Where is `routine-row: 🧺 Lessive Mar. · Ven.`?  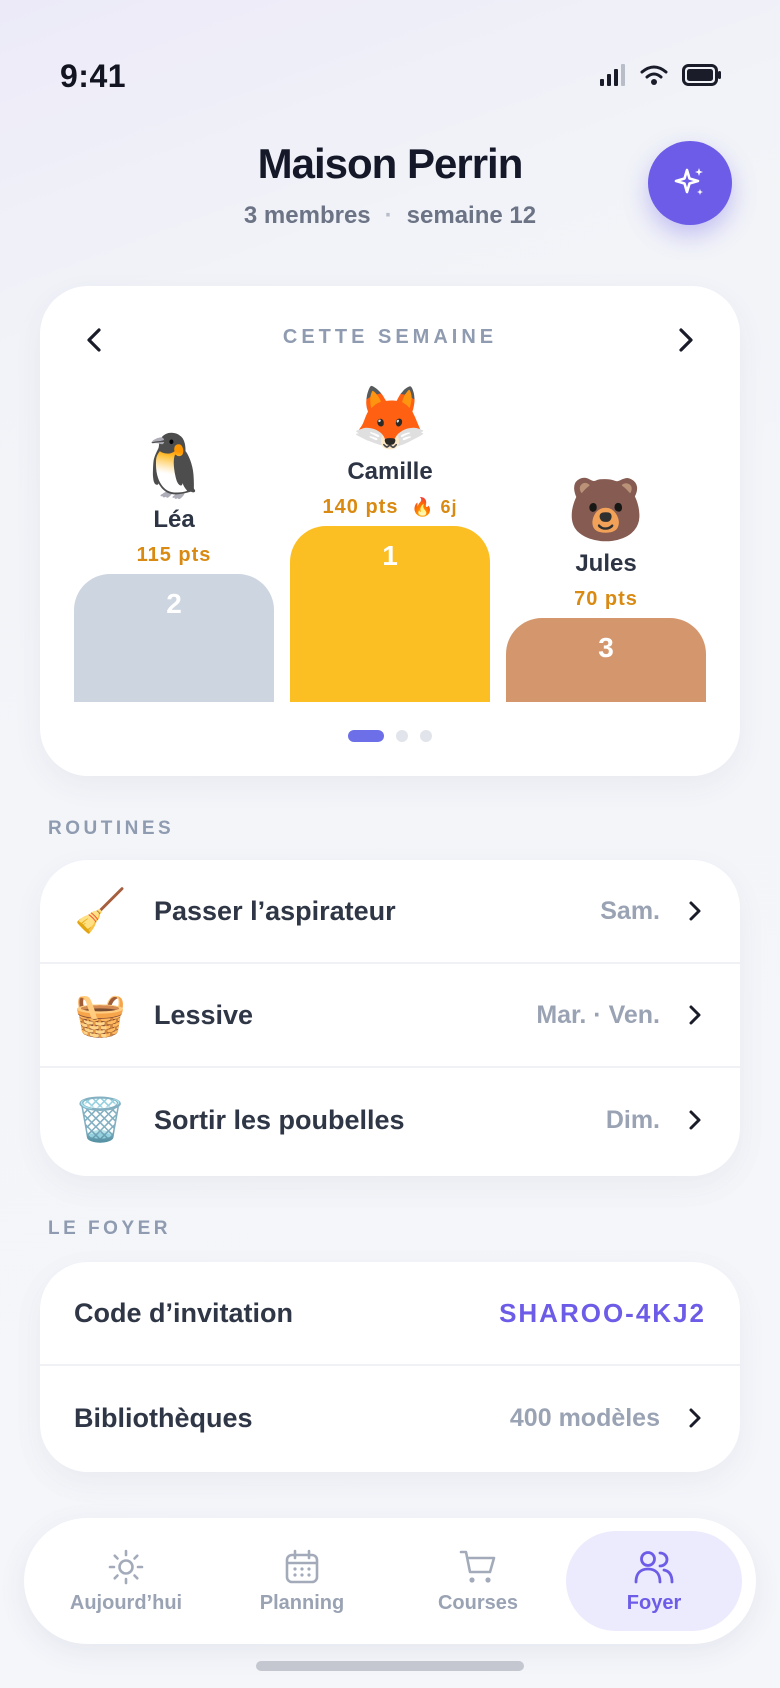 routine-row: 🧺 Lessive Mar. · Ven. is located at coordinates (390, 1016).